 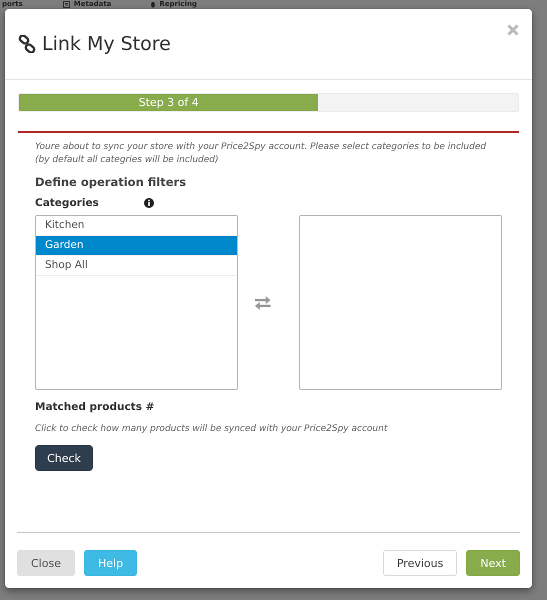 What do you see at coordinates (212, 429) in the screenshot?
I see `matched-hint-text: Click to check how many products will be synced with your Price2Spy account` at bounding box center [212, 429].